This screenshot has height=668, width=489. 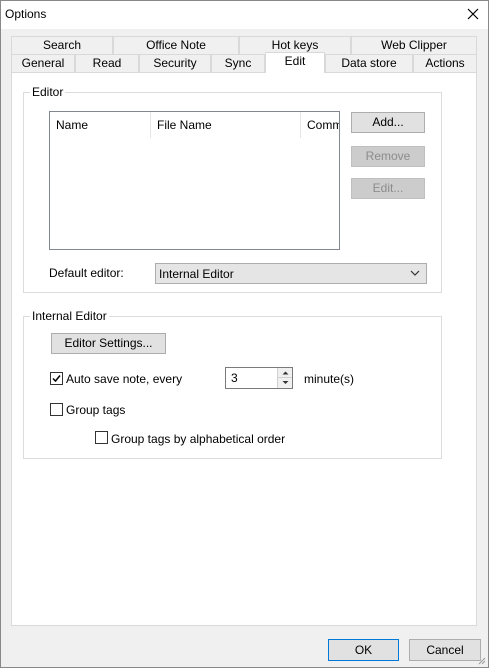 I want to click on tab-edit: Edit, so click(x=295, y=62).